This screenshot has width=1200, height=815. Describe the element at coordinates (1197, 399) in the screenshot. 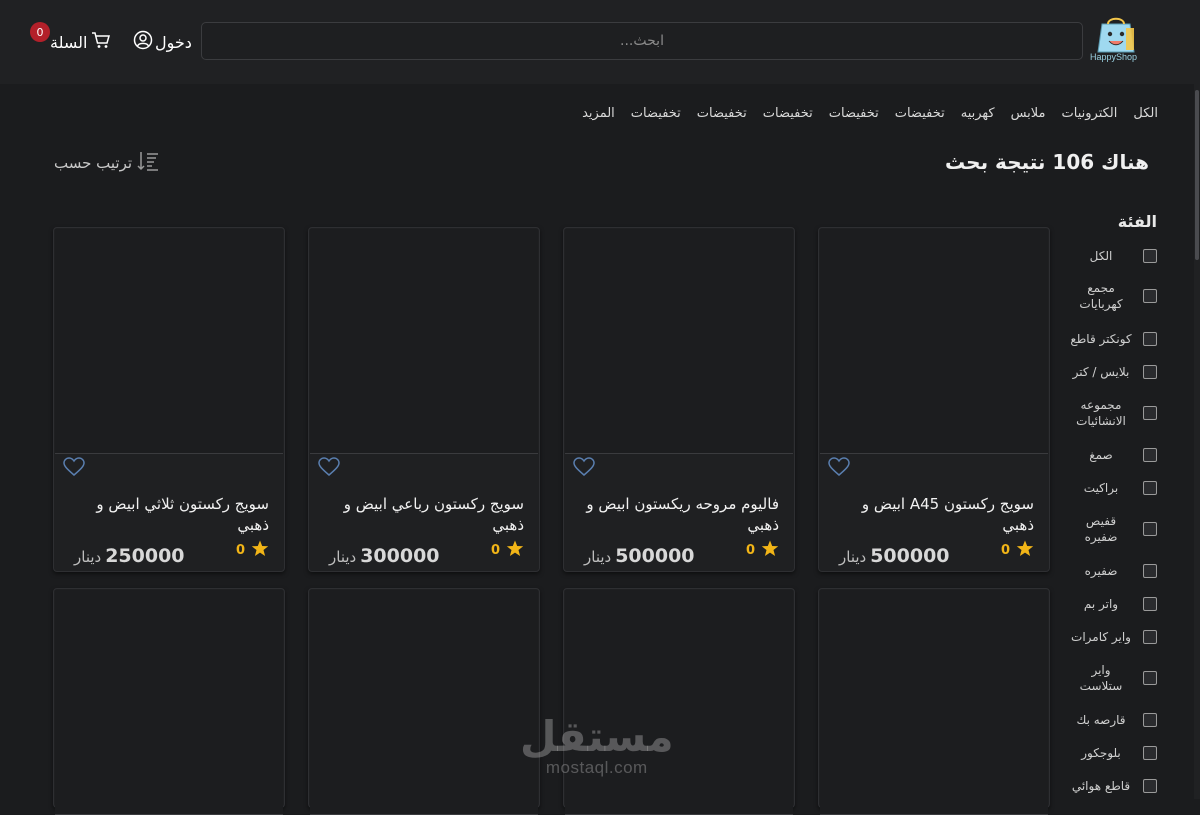

I see `page-scrollbar` at that location.